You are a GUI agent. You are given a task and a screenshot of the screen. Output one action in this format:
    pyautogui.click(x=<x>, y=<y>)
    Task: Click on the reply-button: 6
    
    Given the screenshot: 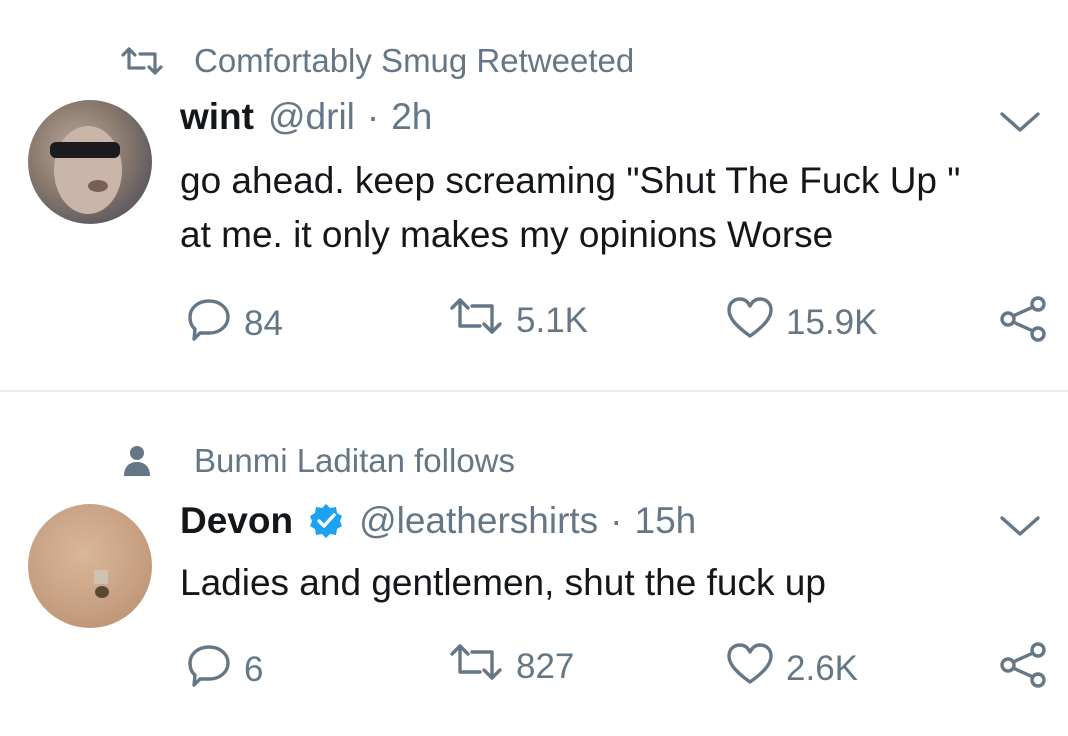 What is the action you would take?
    pyautogui.click(x=224, y=669)
    